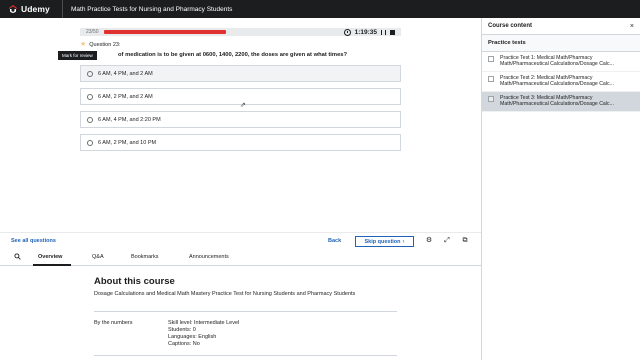 The height and width of the screenshot is (360, 640). Describe the element at coordinates (52, 265) in the screenshot. I see `active-tab-indicator` at that location.